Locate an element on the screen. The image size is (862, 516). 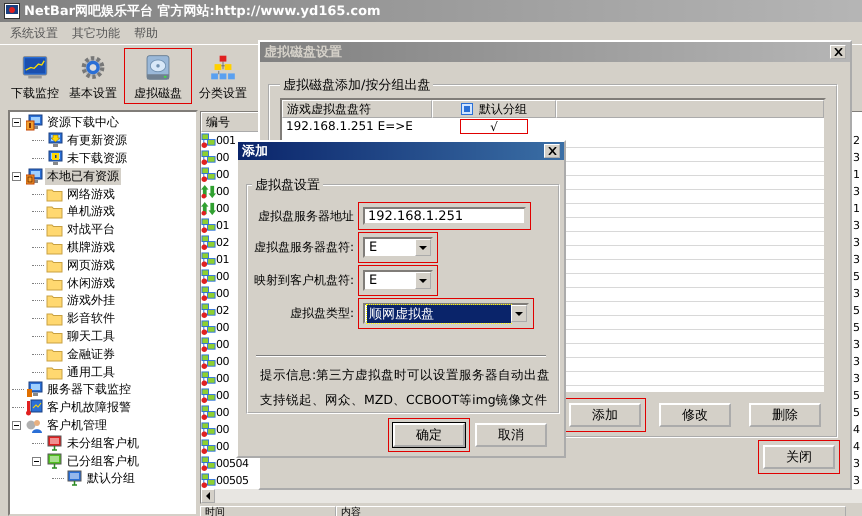
tree-item: 棋牌游戏 is located at coordinates (91, 247).